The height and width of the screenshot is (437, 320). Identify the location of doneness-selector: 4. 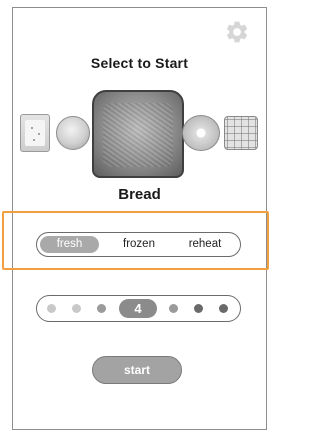
(138, 308).